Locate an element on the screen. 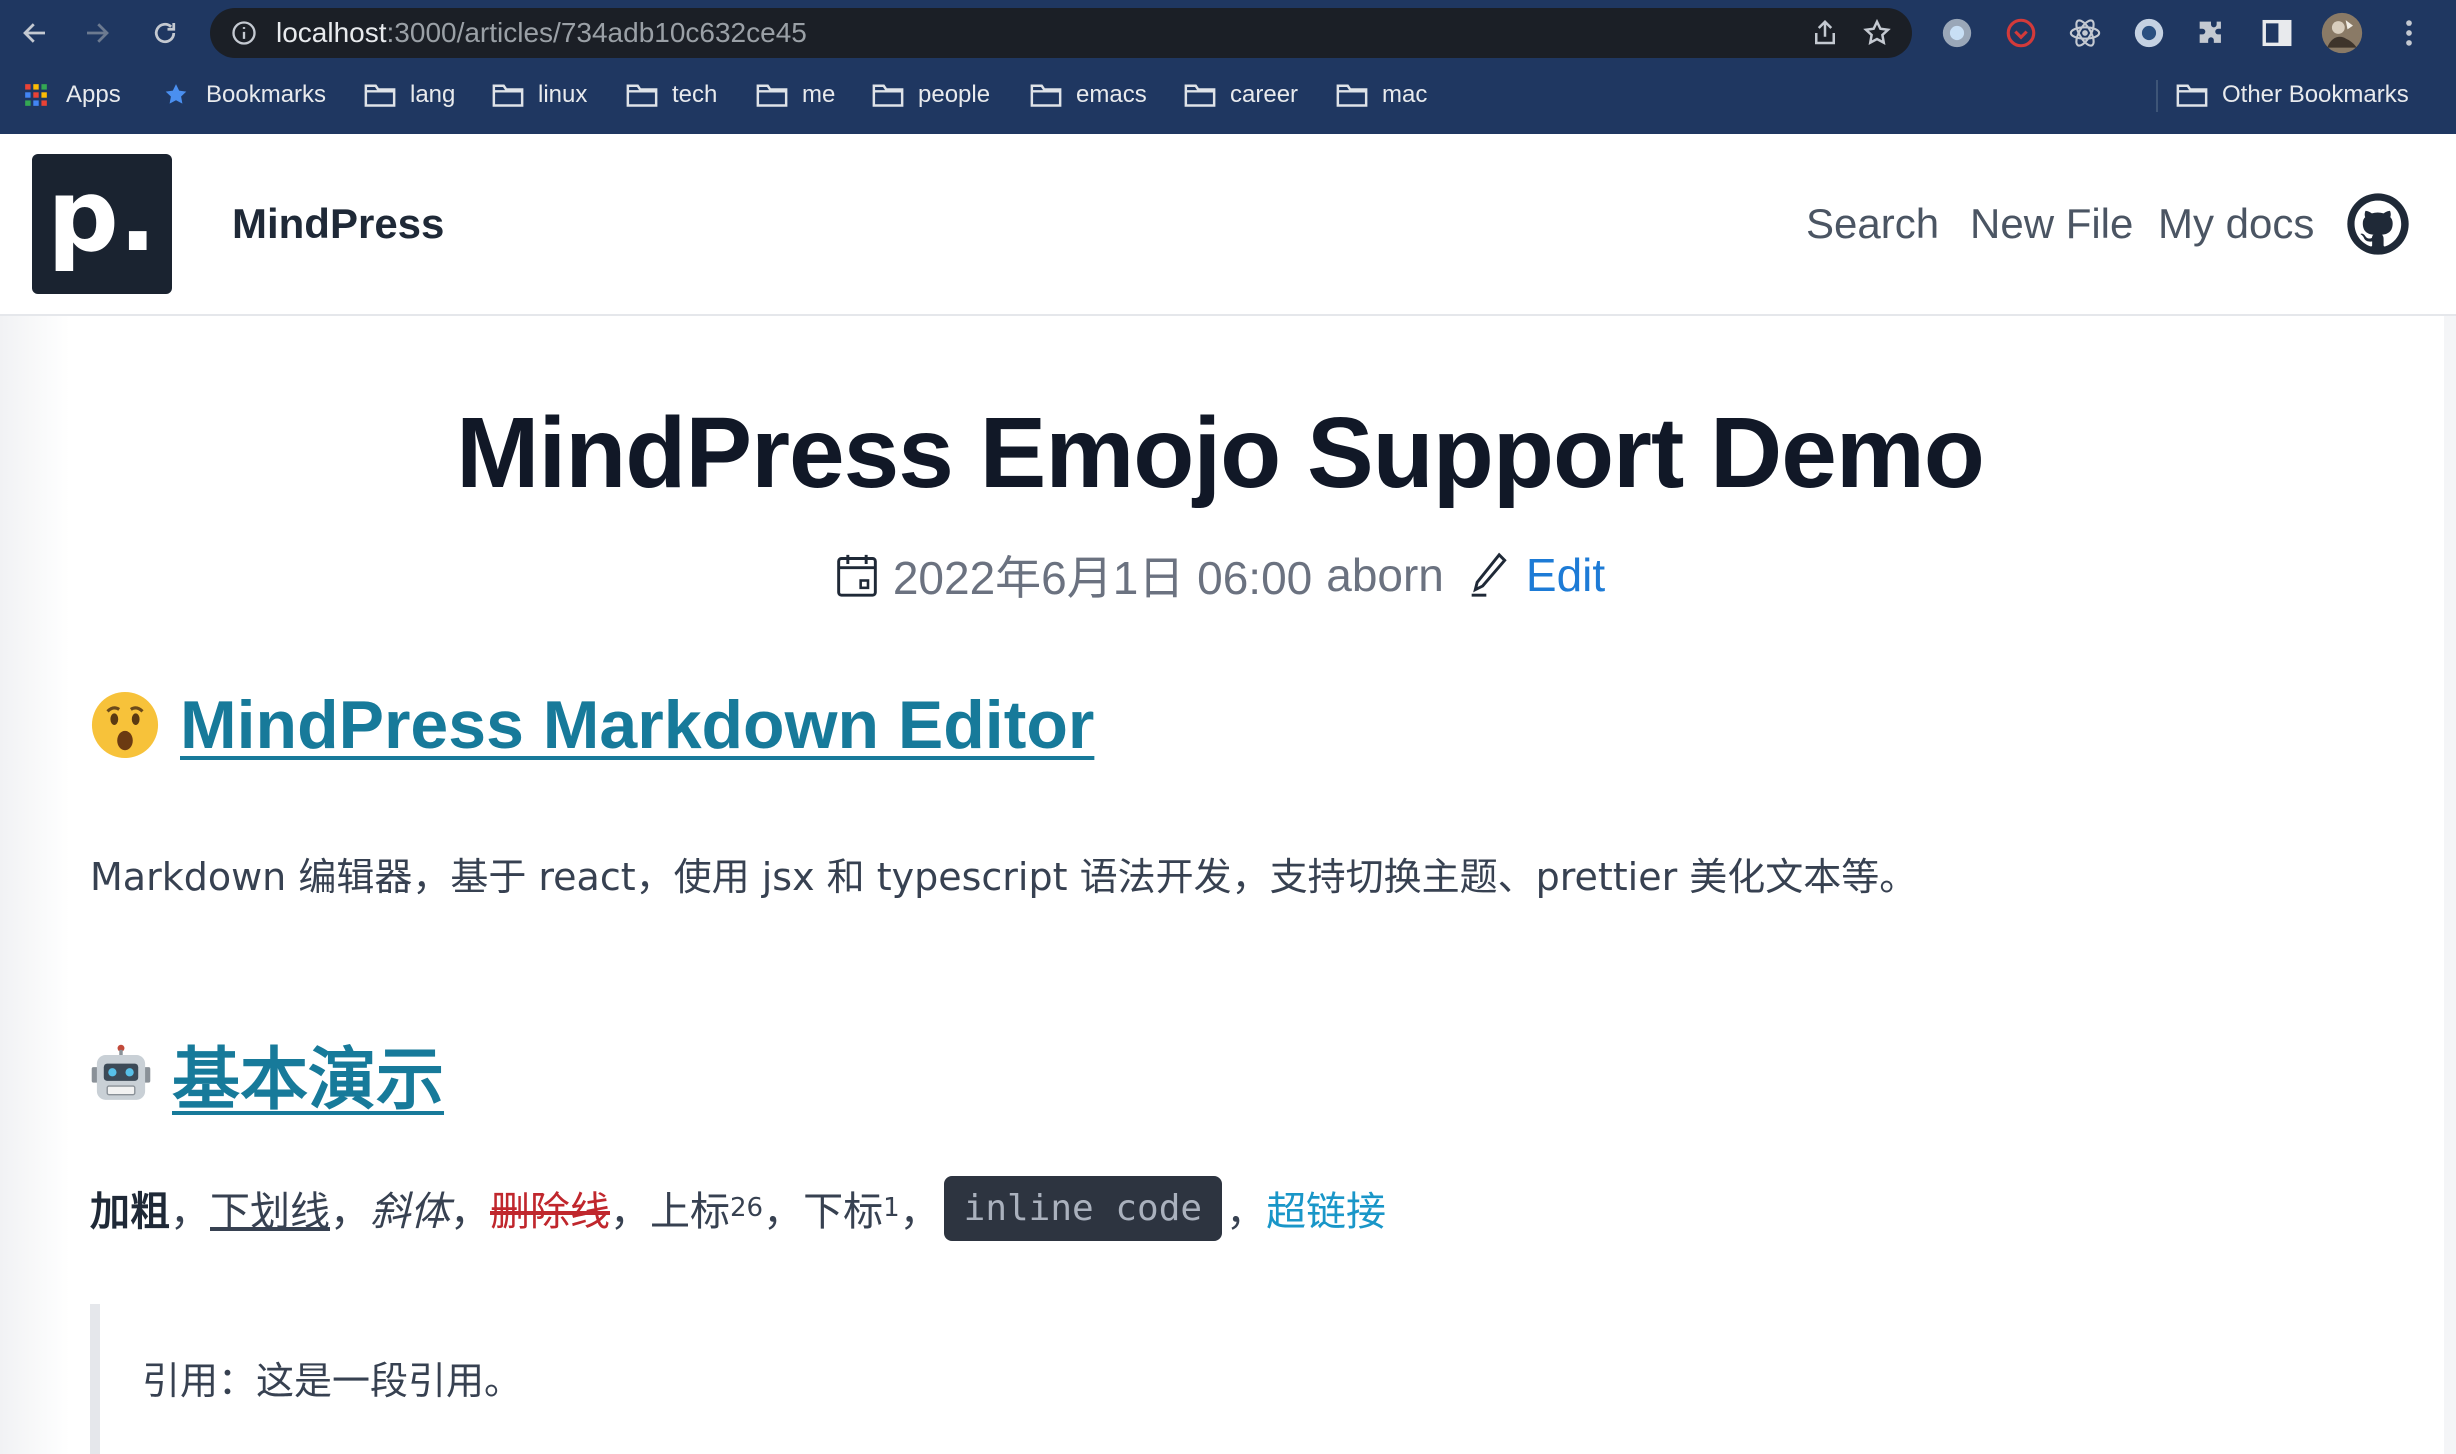 The image size is (2456, 1454). bookmarks-bar: Apps Bookmarks lang linux tech me people is located at coordinates (1228, 95).